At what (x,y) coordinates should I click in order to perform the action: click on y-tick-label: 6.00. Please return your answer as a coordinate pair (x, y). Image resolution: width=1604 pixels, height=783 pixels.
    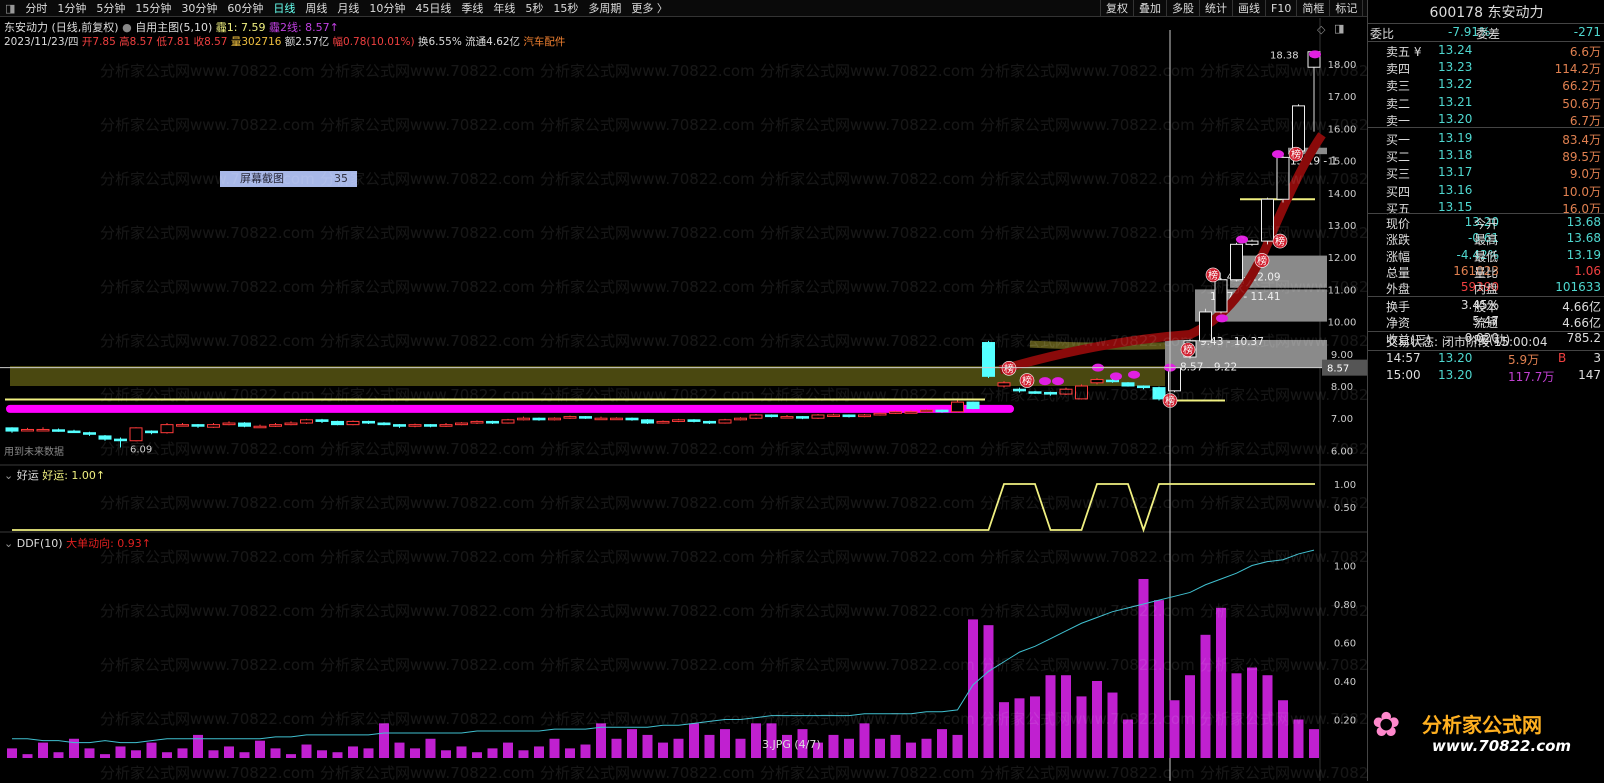
    Looking at the image, I should click on (1342, 451).